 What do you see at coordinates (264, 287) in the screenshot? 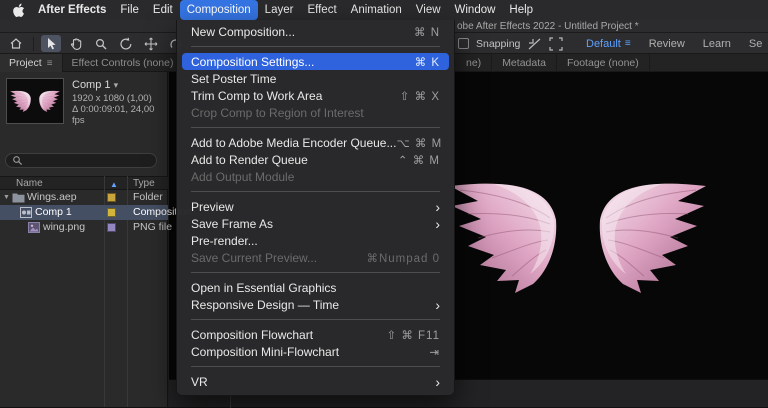
I see `menu-item-label: Open in Essential Graphics` at bounding box center [264, 287].